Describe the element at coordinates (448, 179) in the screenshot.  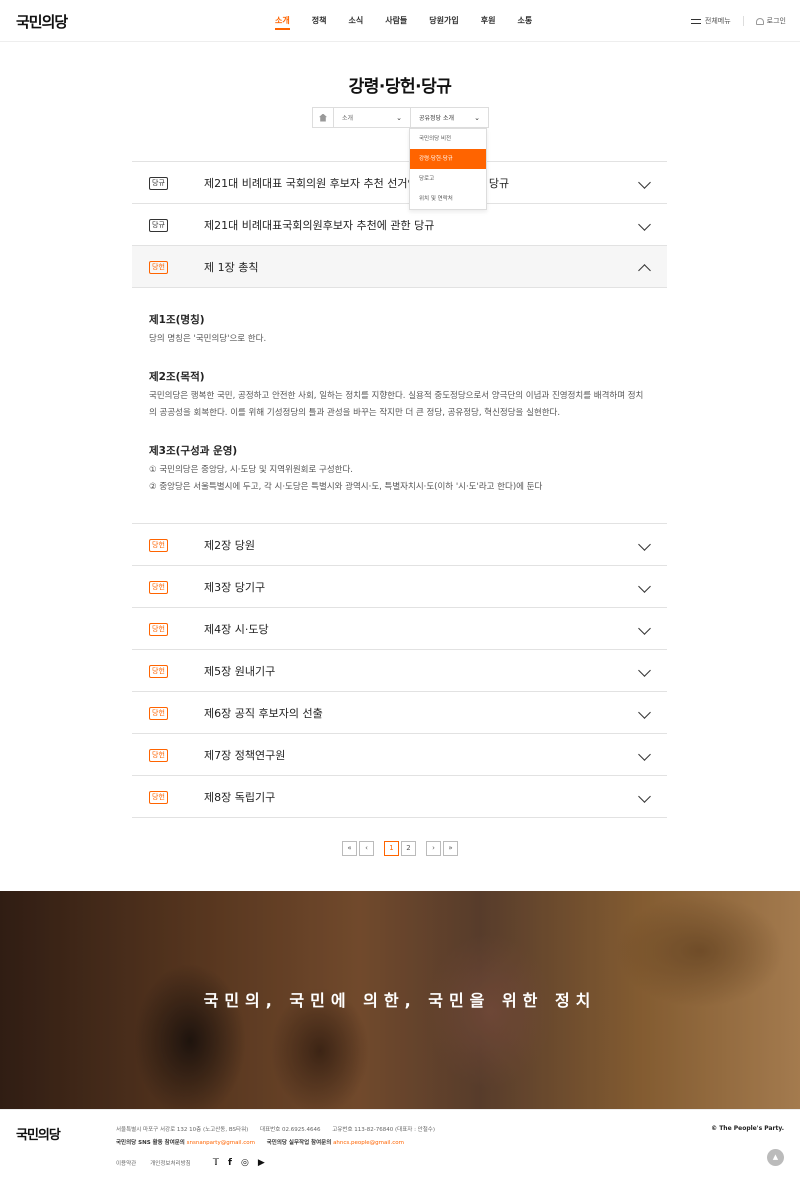
I see `dropdown-item-logo: 당로고` at that location.